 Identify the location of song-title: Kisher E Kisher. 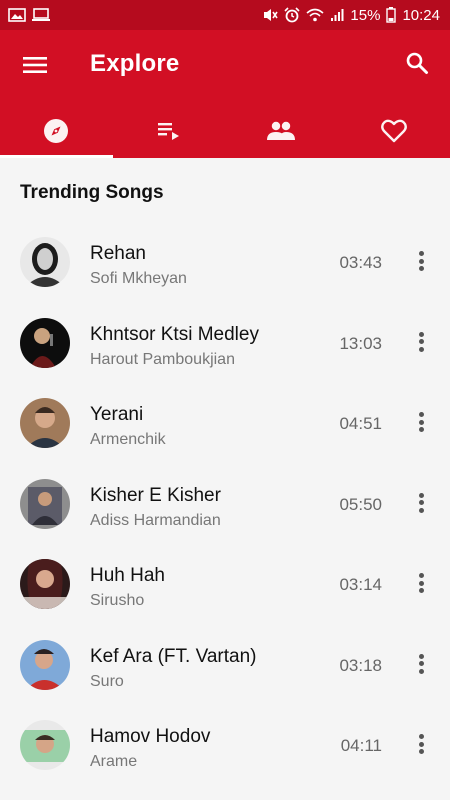
(155, 495).